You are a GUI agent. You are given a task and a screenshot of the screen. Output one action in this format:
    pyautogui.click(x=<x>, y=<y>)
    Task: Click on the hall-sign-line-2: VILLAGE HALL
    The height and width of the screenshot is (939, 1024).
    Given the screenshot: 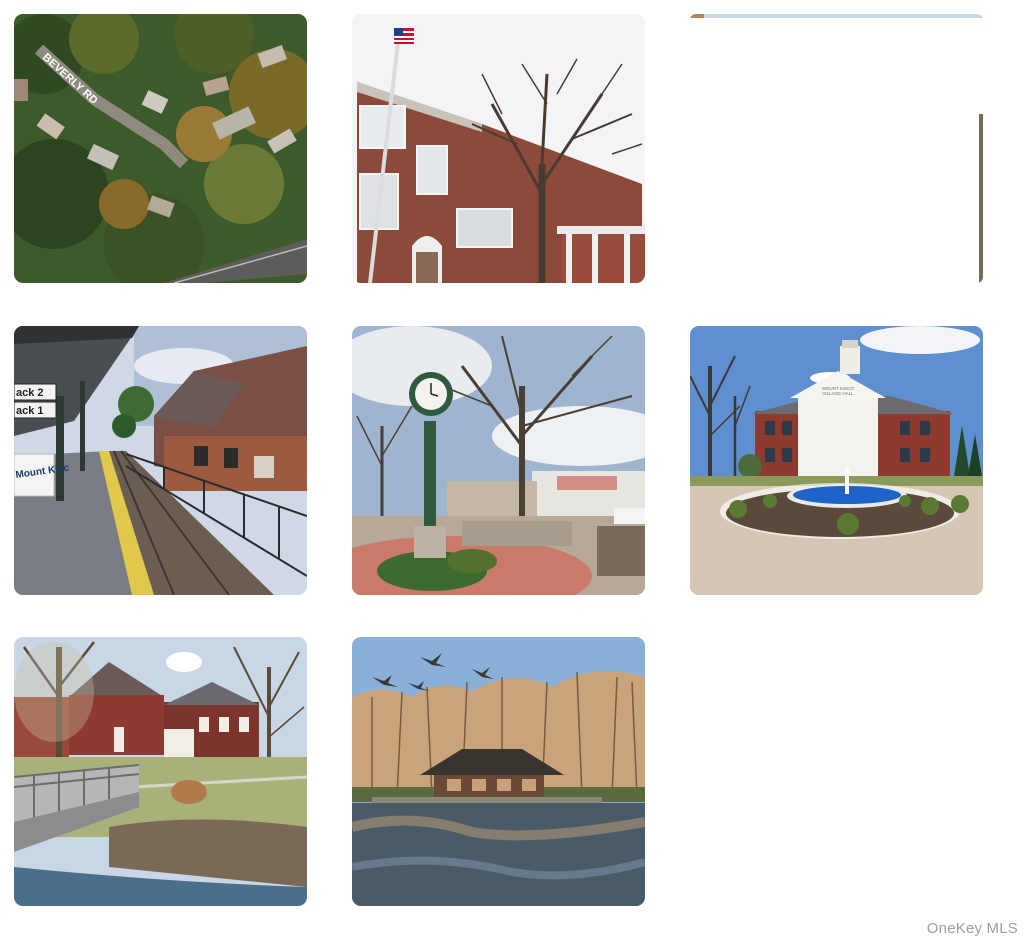 What is the action you would take?
    pyautogui.click(x=838, y=393)
    